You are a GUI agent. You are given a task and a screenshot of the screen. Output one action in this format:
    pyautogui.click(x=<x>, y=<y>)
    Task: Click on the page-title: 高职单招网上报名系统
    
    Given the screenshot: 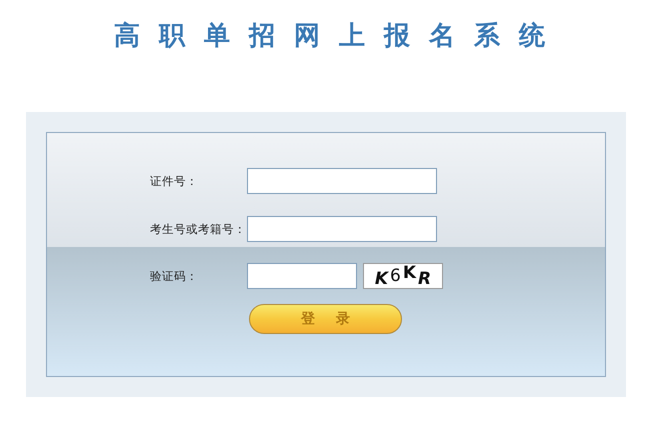 What is the action you would take?
    pyautogui.click(x=339, y=36)
    